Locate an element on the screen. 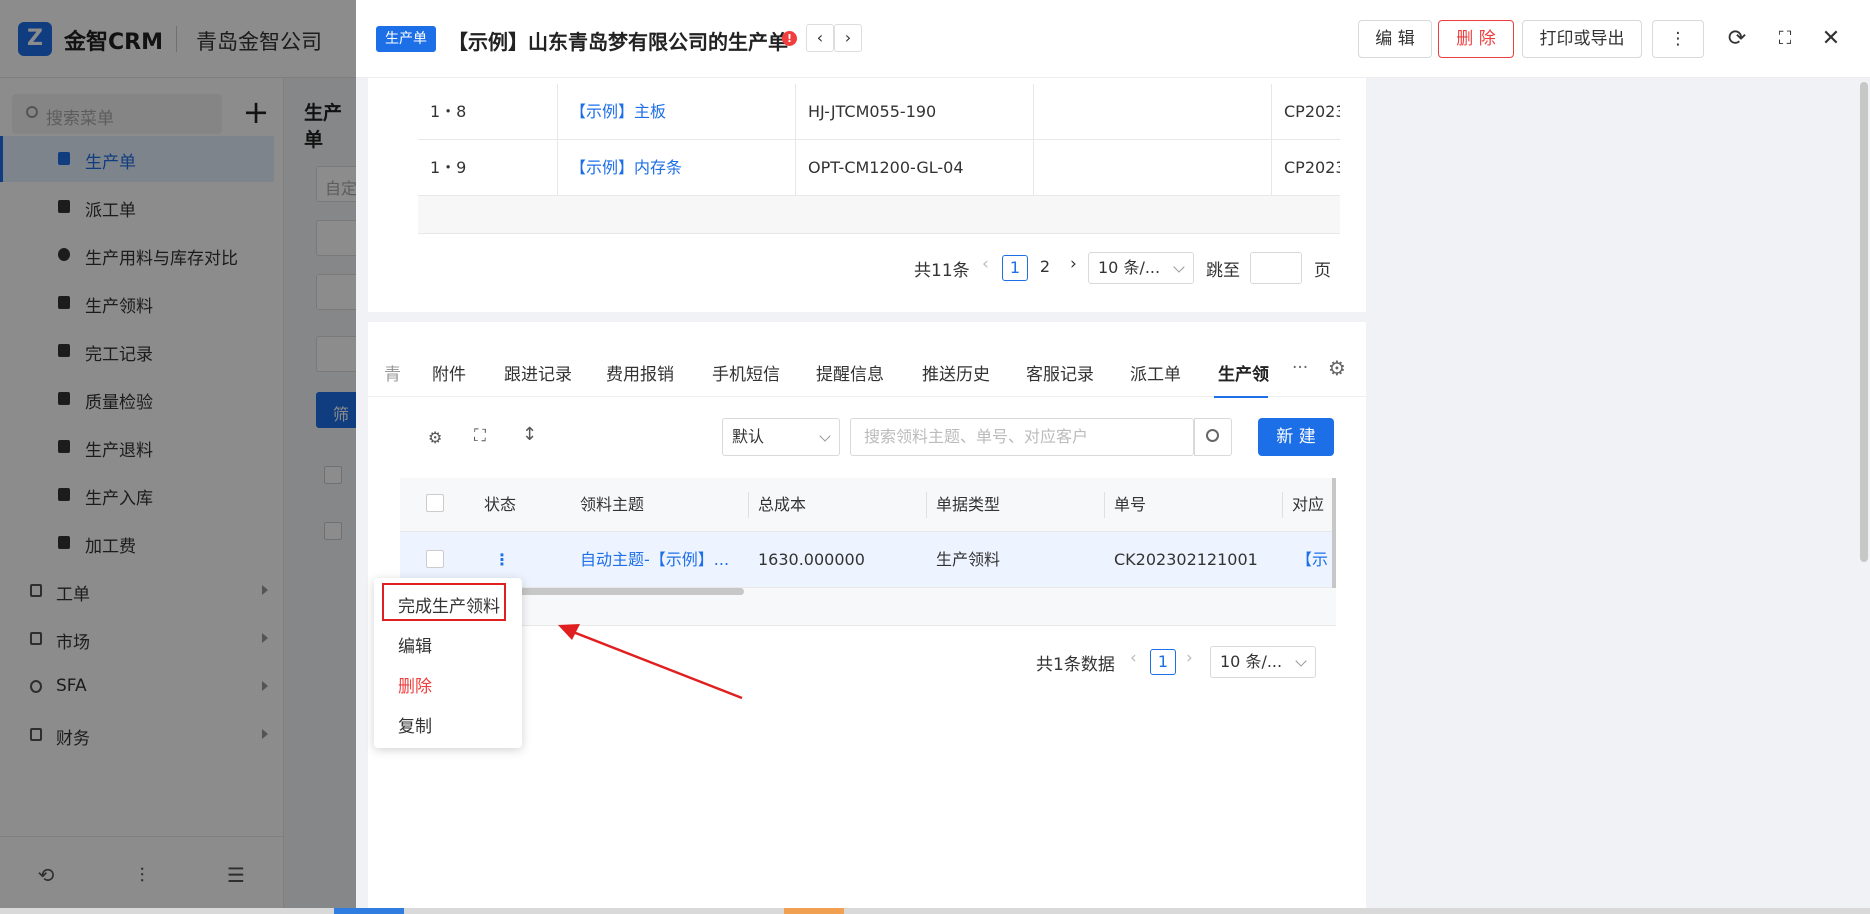  page-scrollbar-v is located at coordinates (1864, 322).